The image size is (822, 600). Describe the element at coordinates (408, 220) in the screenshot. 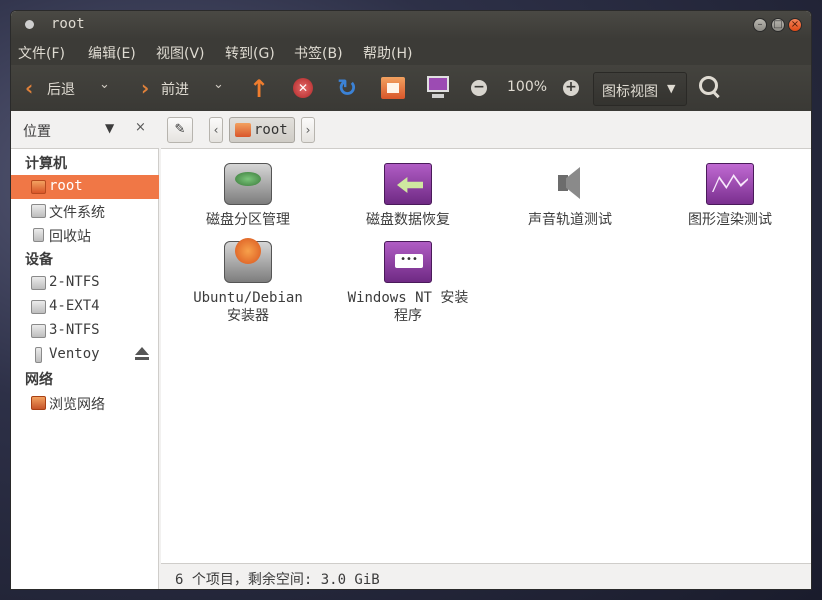

I see `file-item-label: 磁盘数据恢复` at that location.